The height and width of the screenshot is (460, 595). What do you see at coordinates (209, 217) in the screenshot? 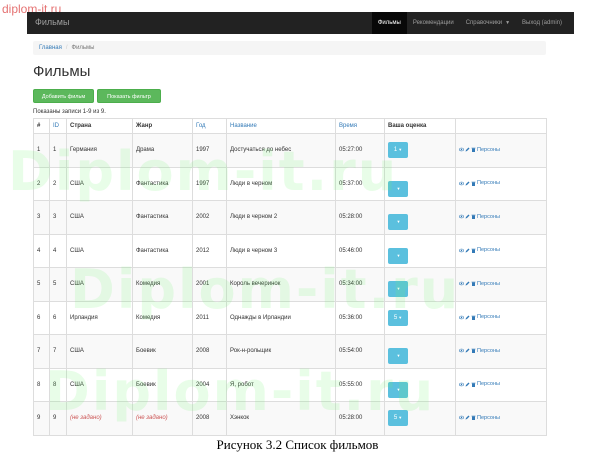
I see `cell-year: 2002` at bounding box center [209, 217].